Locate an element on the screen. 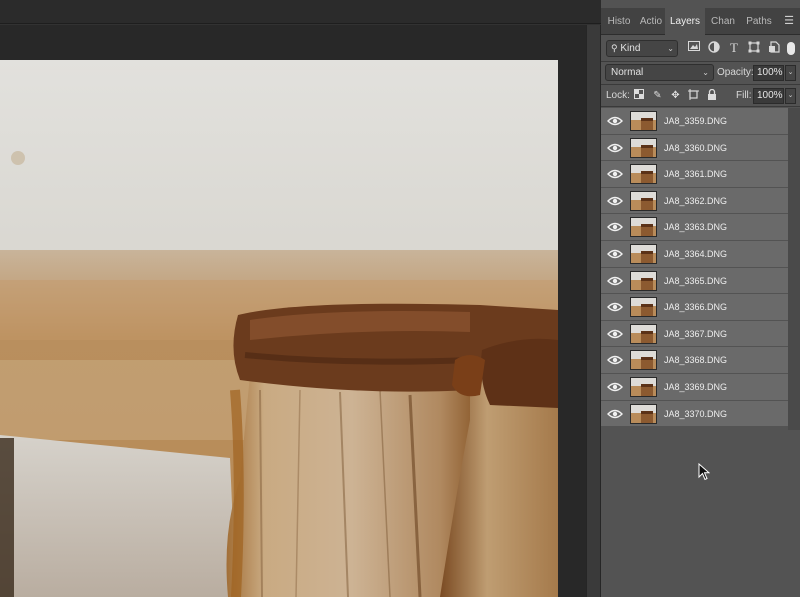 The height and width of the screenshot is (597, 800). layer-row: JA8_3365.DNG is located at coordinates (694, 281).